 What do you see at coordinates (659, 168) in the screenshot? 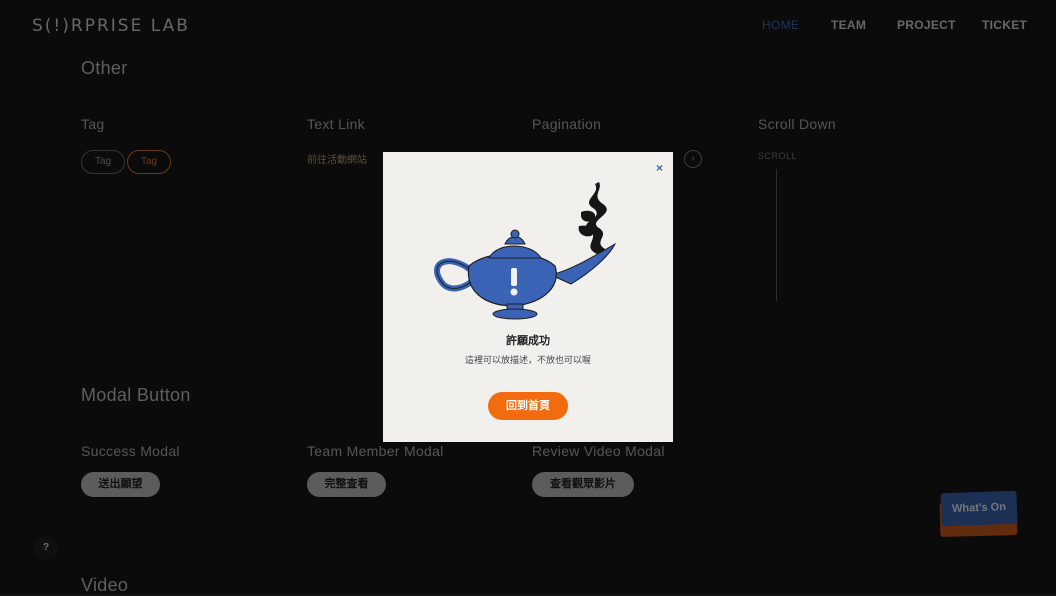
I see `close-icon: ×` at bounding box center [659, 168].